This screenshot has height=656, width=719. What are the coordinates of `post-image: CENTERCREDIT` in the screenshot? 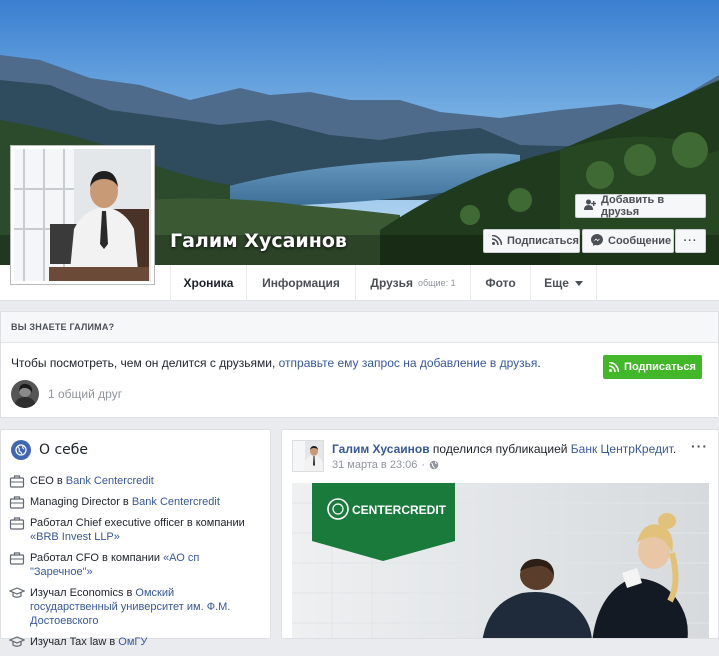 It's located at (500, 560).